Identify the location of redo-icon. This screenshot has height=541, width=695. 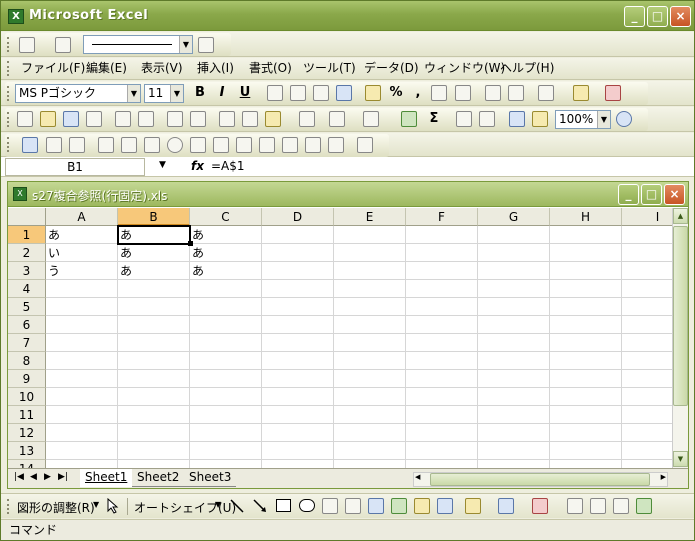
(371, 119).